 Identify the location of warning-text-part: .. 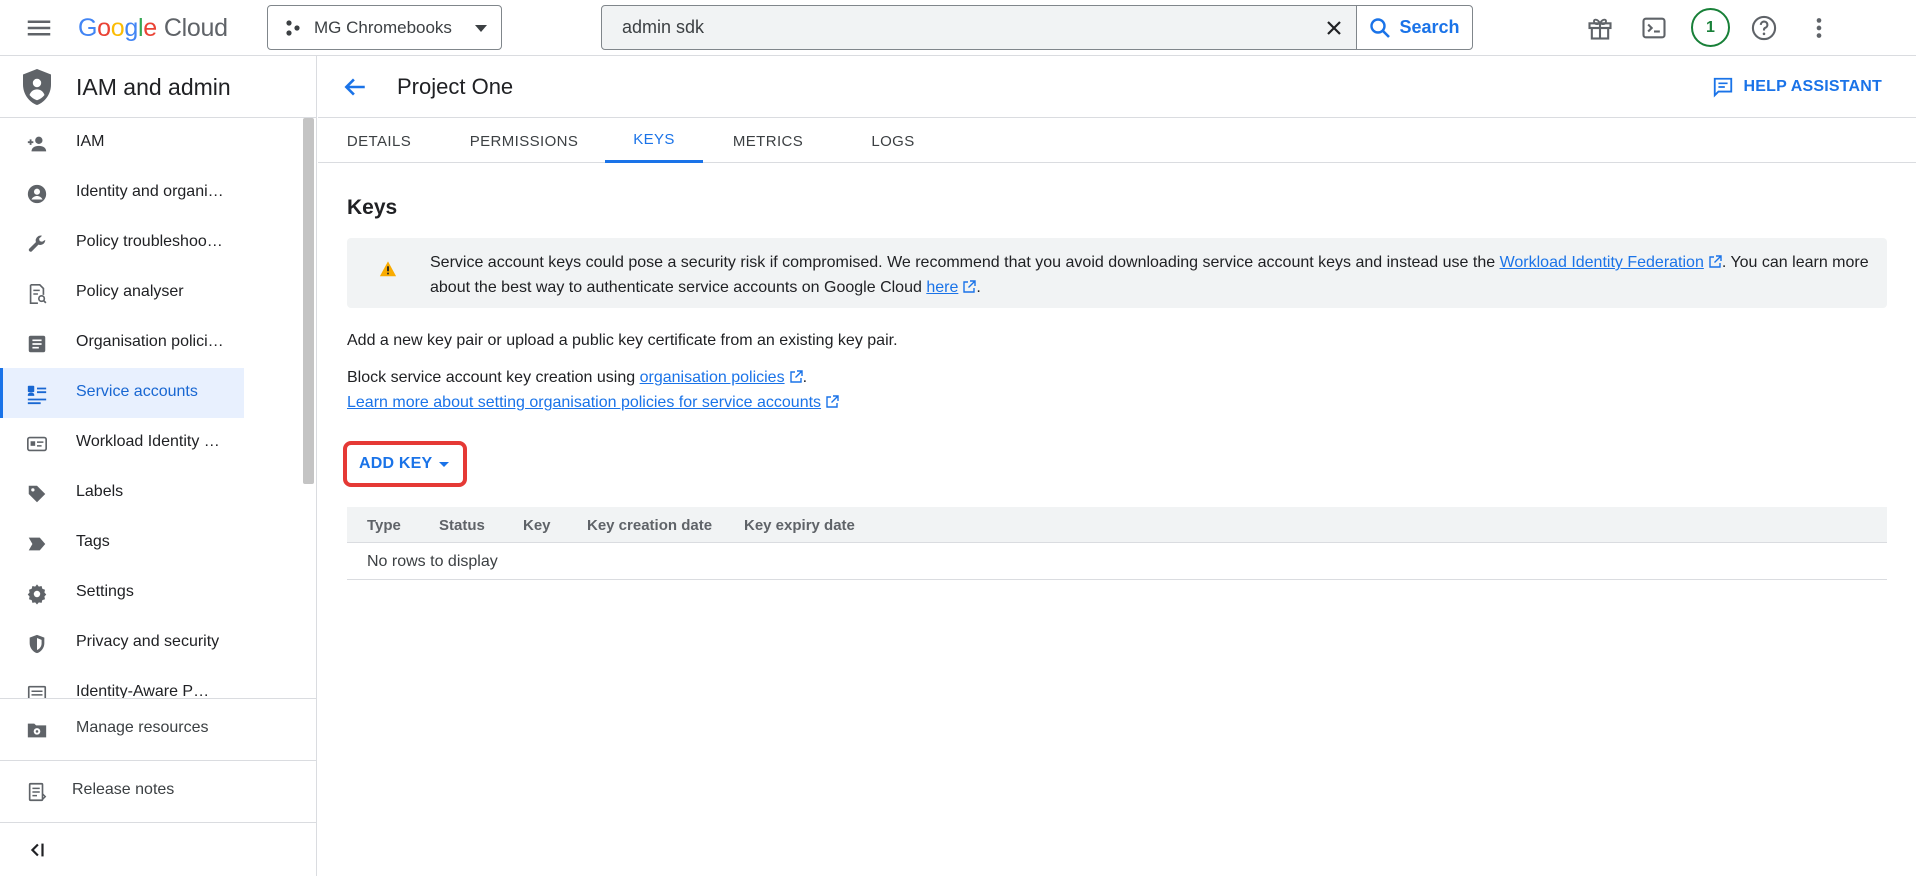
(978, 287).